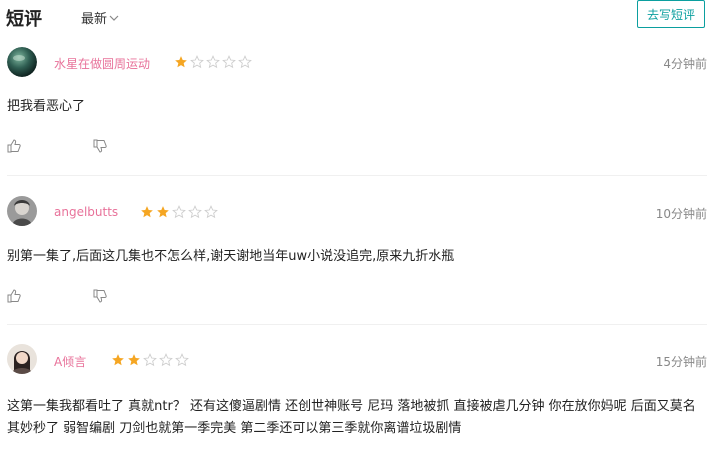  Describe the element at coordinates (231, 256) in the screenshot. I see `comment-text: 别第一集了,后面这几集也不怎么样,谢天谢地当年uw小说没追完,原来九折水瓶` at that location.